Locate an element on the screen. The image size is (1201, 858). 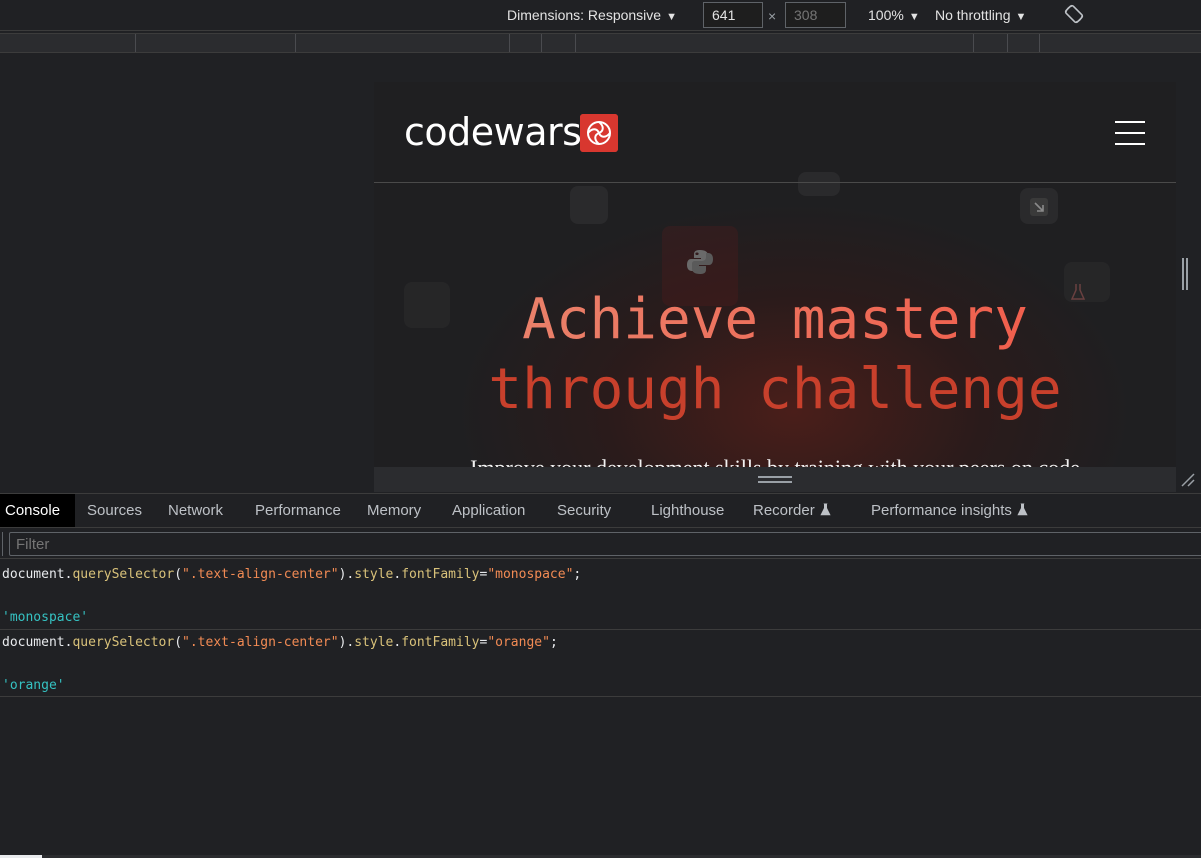
tab-lighthouse: Lighthouse is located at coordinates (687, 510).